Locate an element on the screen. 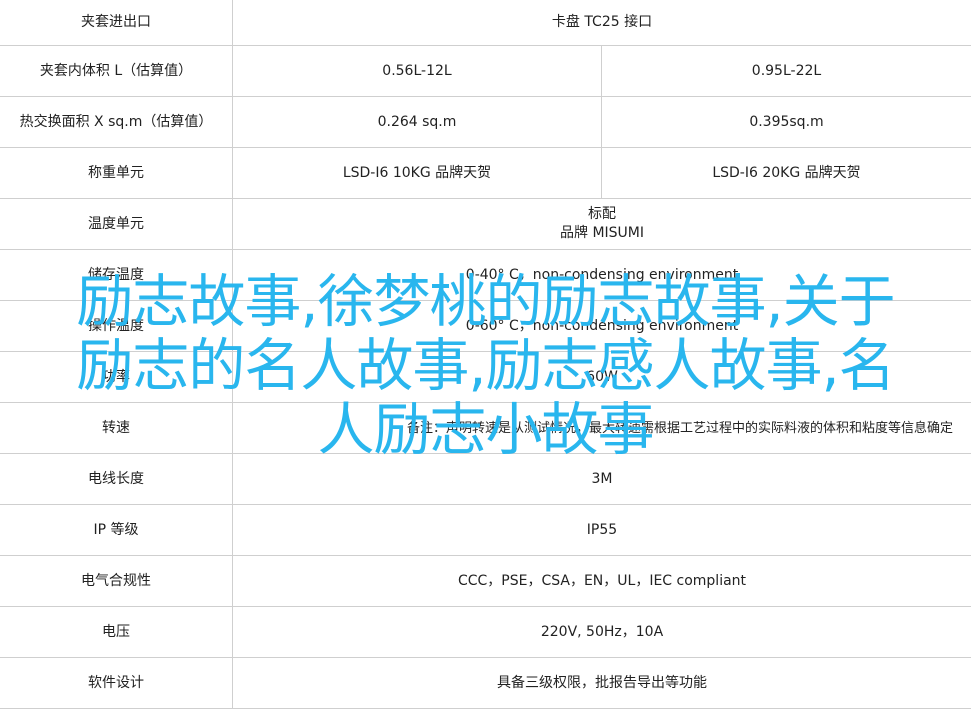 The width and height of the screenshot is (971, 716). row-label: 储存温度 is located at coordinates (116, 275).